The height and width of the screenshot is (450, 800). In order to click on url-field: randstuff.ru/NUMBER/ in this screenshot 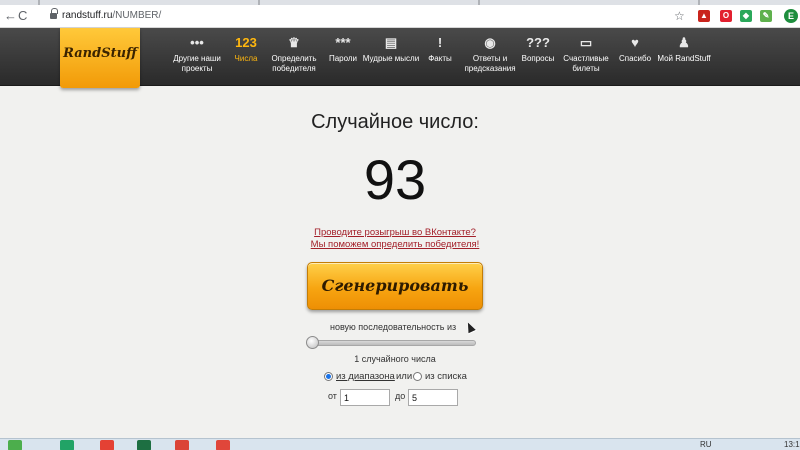, I will do `click(111, 16)`.